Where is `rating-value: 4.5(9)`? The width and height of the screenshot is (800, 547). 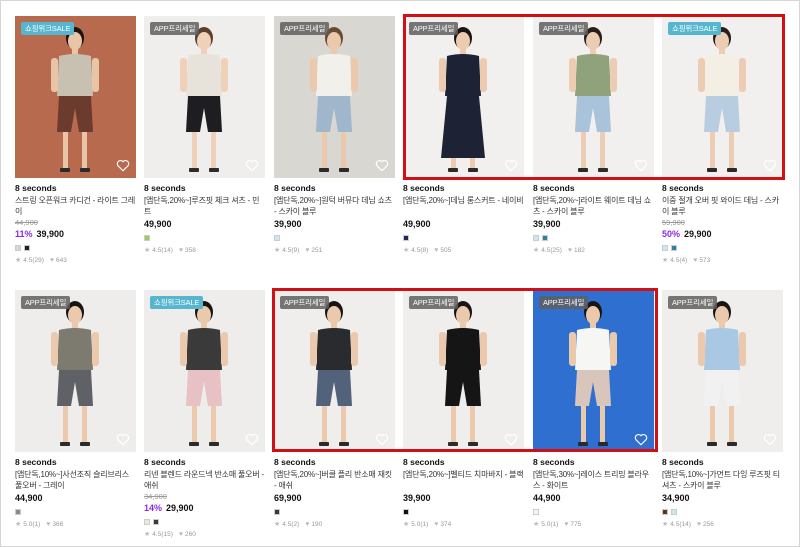 rating-value: 4.5(9) is located at coordinates (291, 250).